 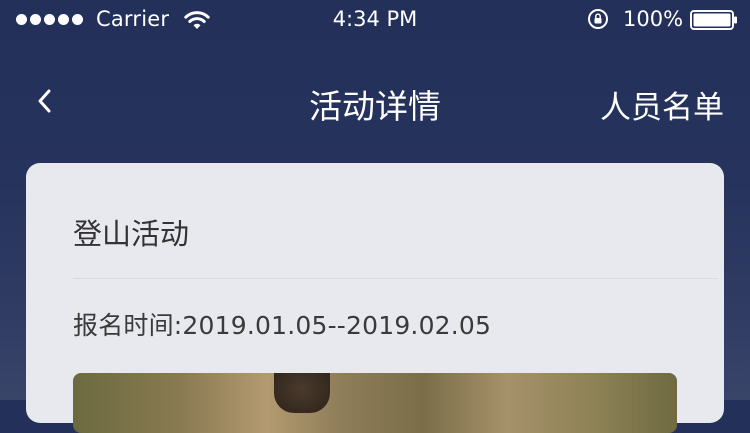 I want to click on member-list-button: 人员名单, so click(x=662, y=104).